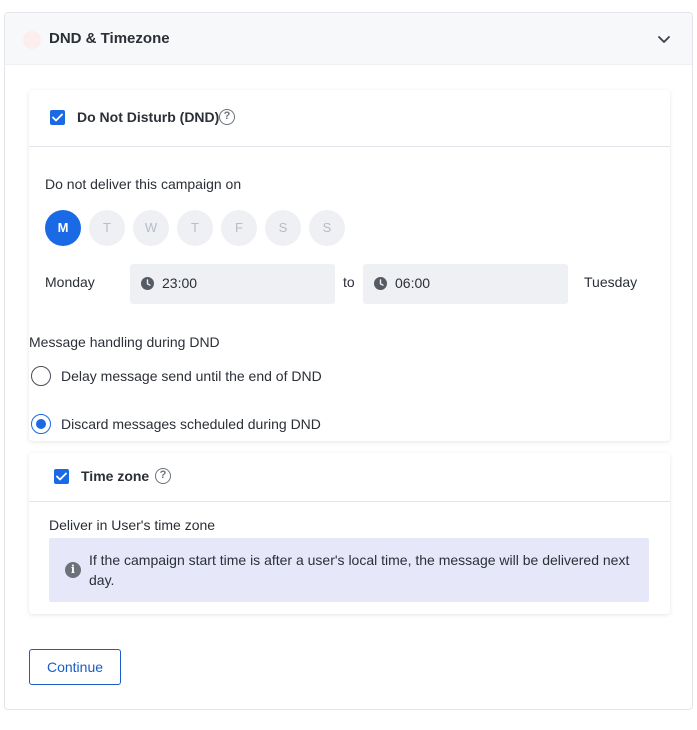  I want to click on day-saturday-button: S, so click(283, 228).